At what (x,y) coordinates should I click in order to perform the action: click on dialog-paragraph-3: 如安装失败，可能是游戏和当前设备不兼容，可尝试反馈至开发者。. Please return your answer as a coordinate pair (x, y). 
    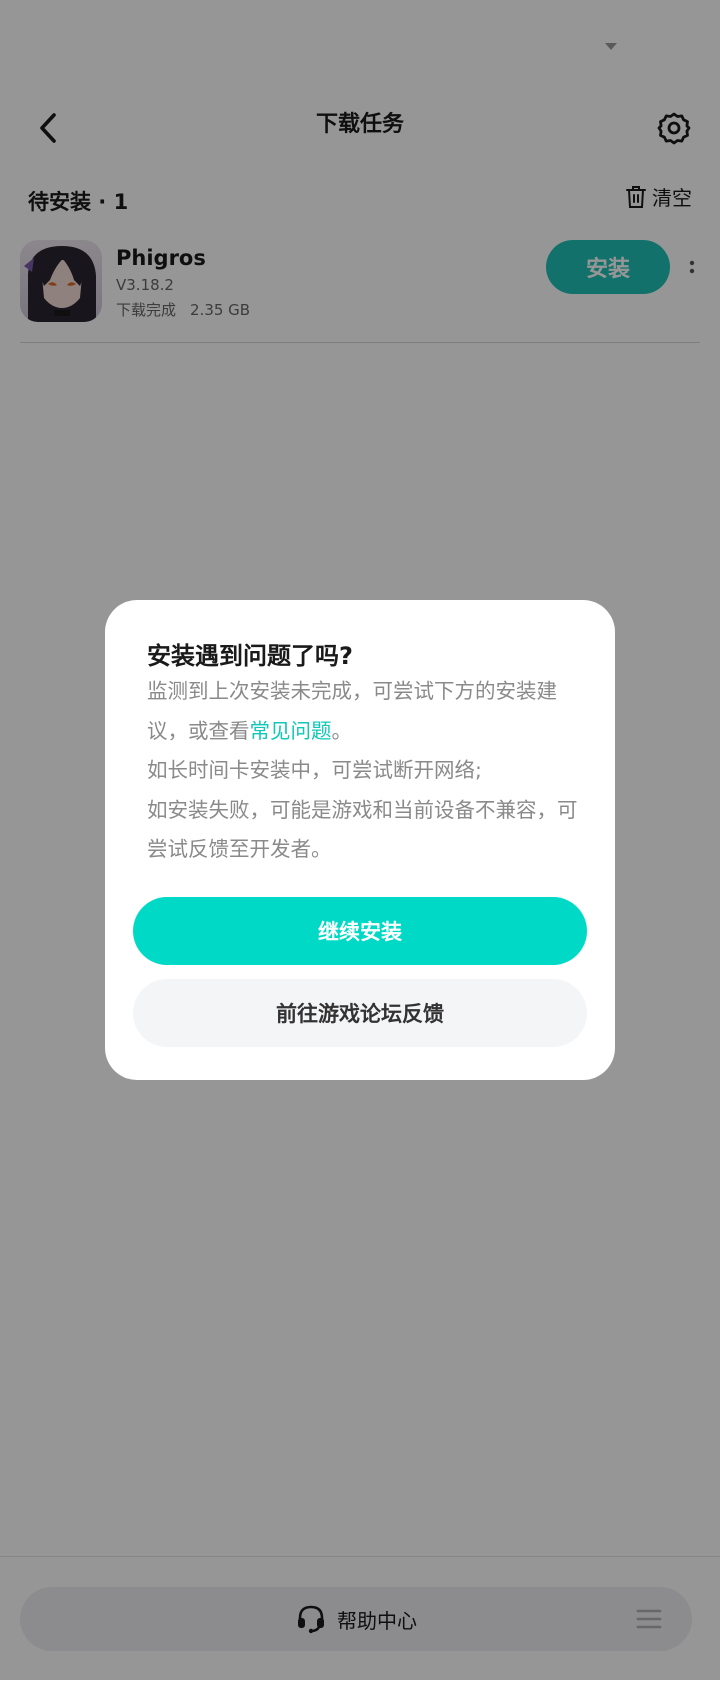
    Looking at the image, I should click on (362, 829).